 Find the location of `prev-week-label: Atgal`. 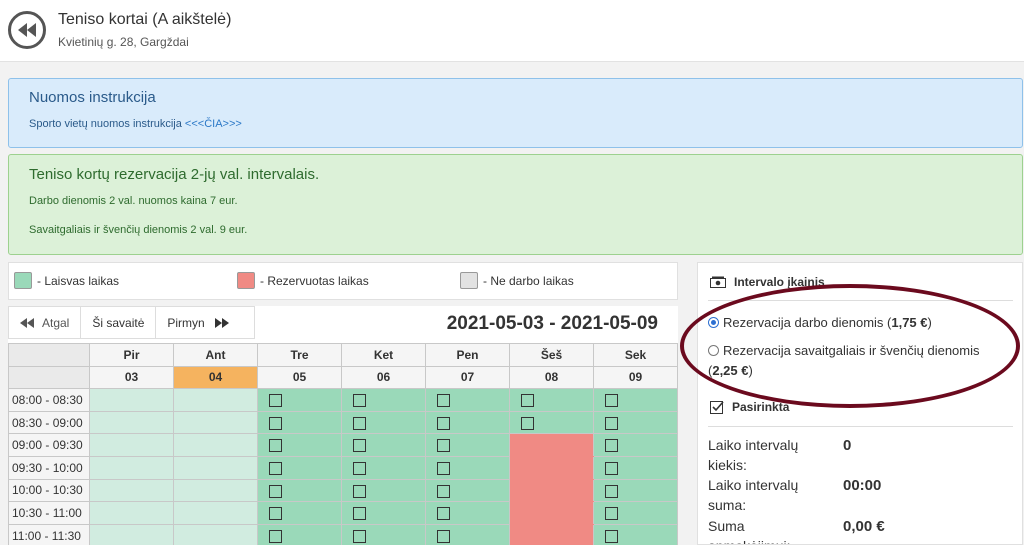

prev-week-label: Atgal is located at coordinates (56, 322).